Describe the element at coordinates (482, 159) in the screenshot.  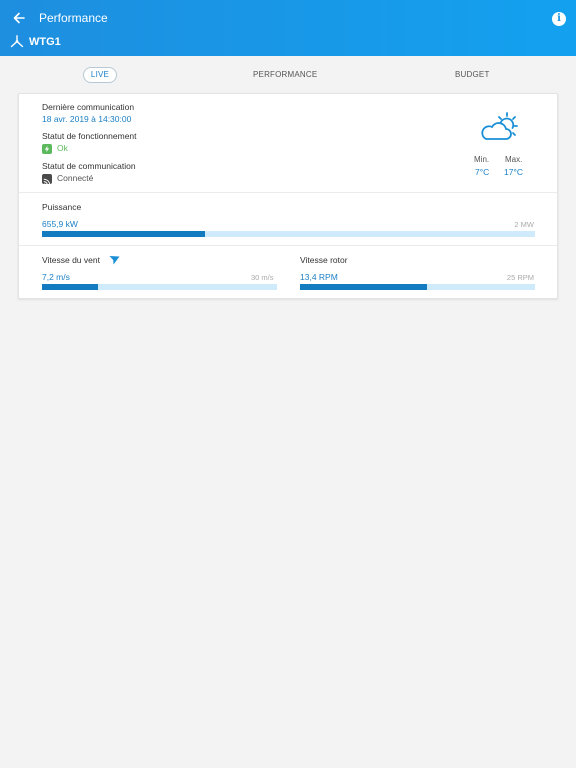
I see `temp-min-label: Min.` at that location.